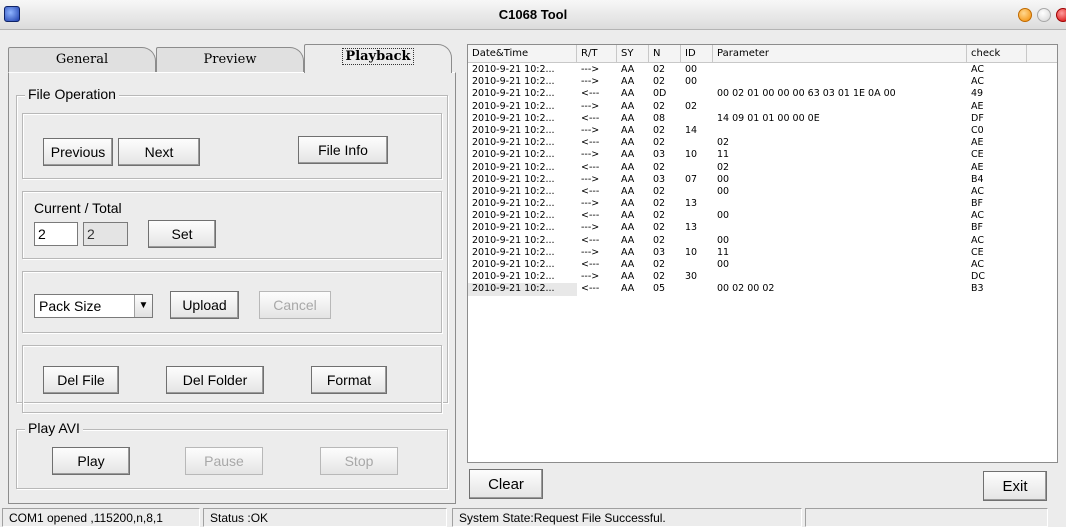 The image size is (1066, 527). I want to click on log-cell: 10, so click(691, 252).